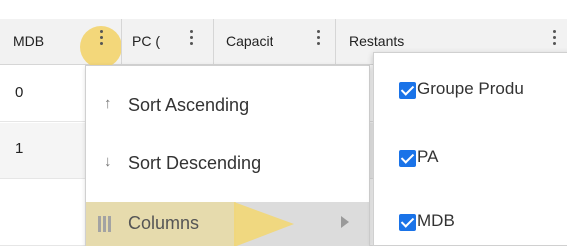 This screenshot has height=246, width=567. Describe the element at coordinates (227, 224) in the screenshot. I see `columns-item: Columns` at that location.